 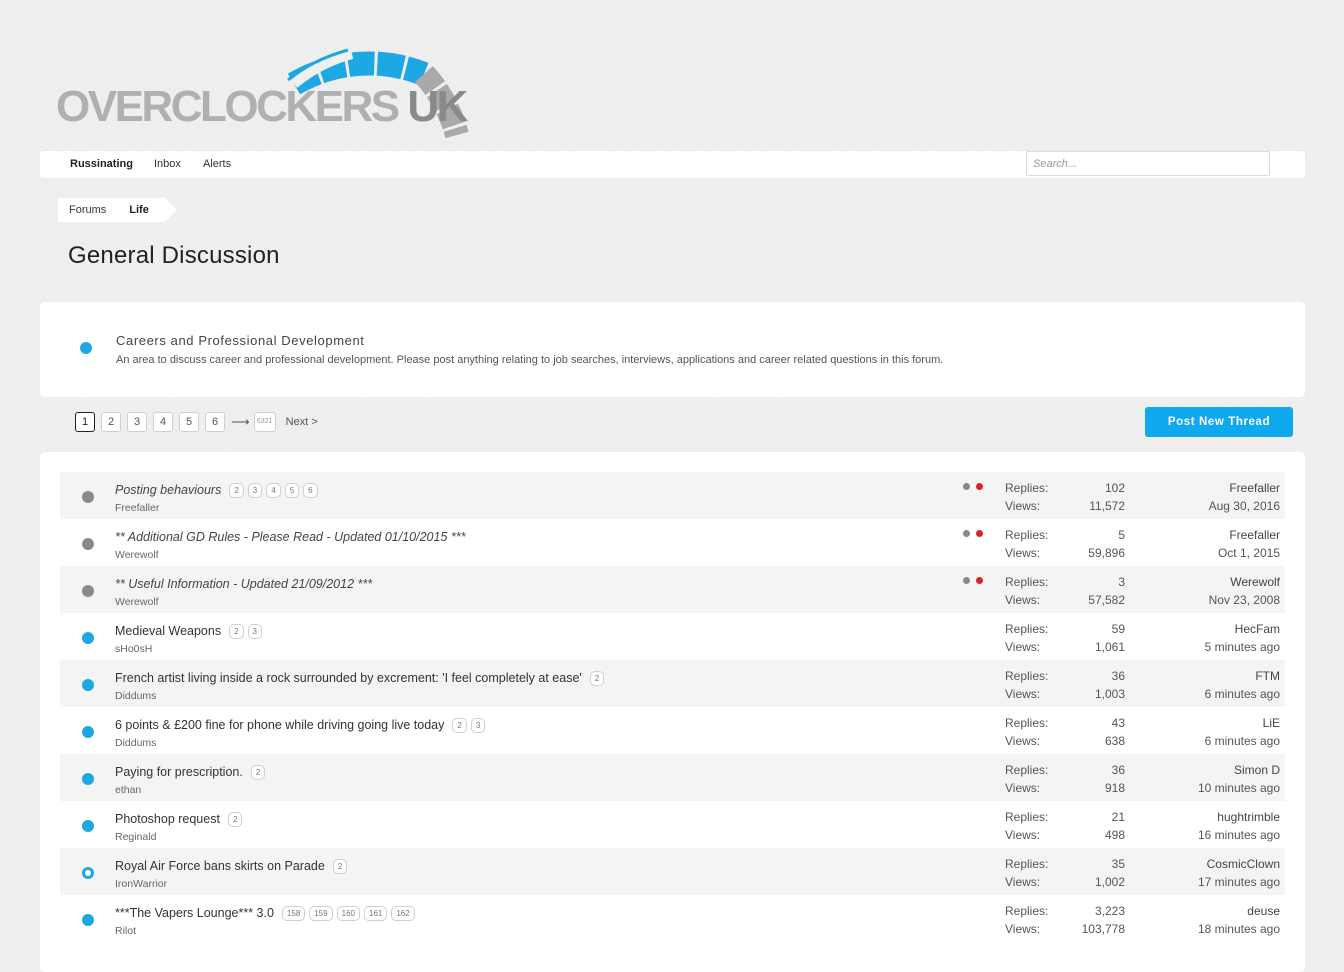 I want to click on page-link: 3, so click(x=137, y=422).